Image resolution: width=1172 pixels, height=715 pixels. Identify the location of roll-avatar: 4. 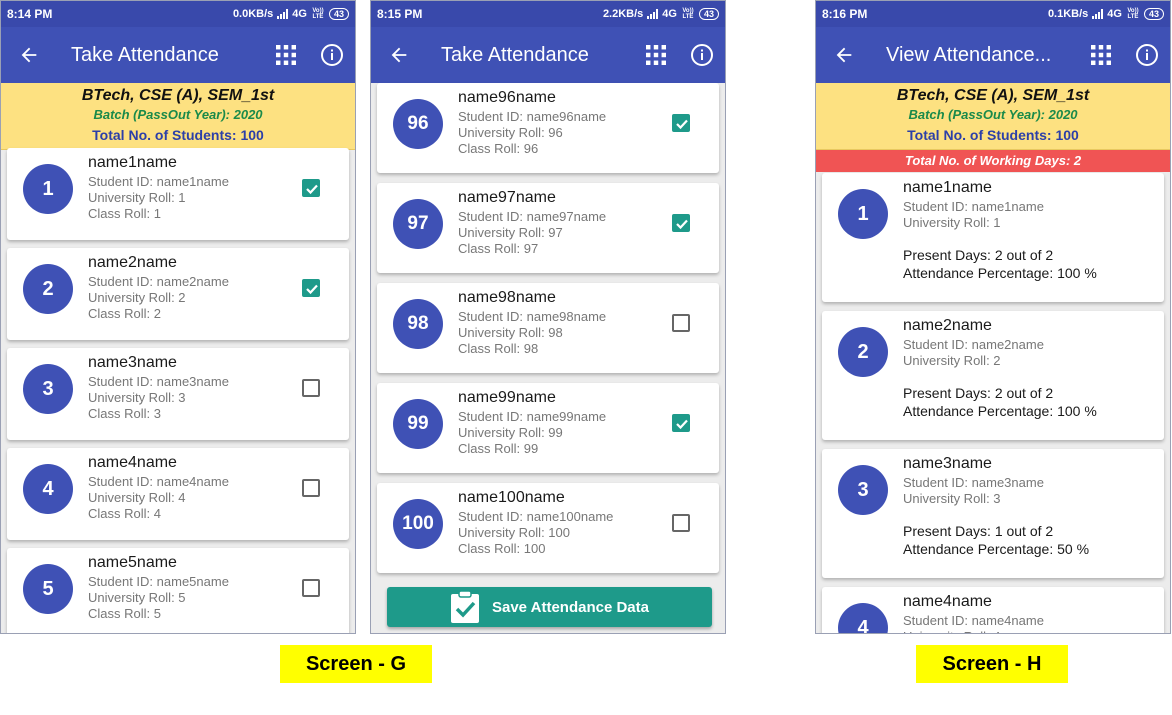
(48, 489).